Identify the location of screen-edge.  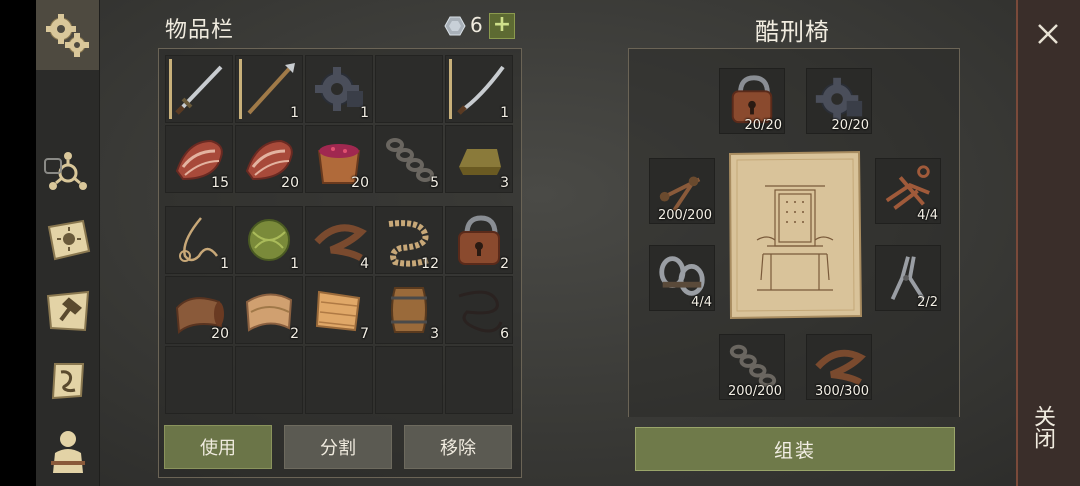
(18, 243).